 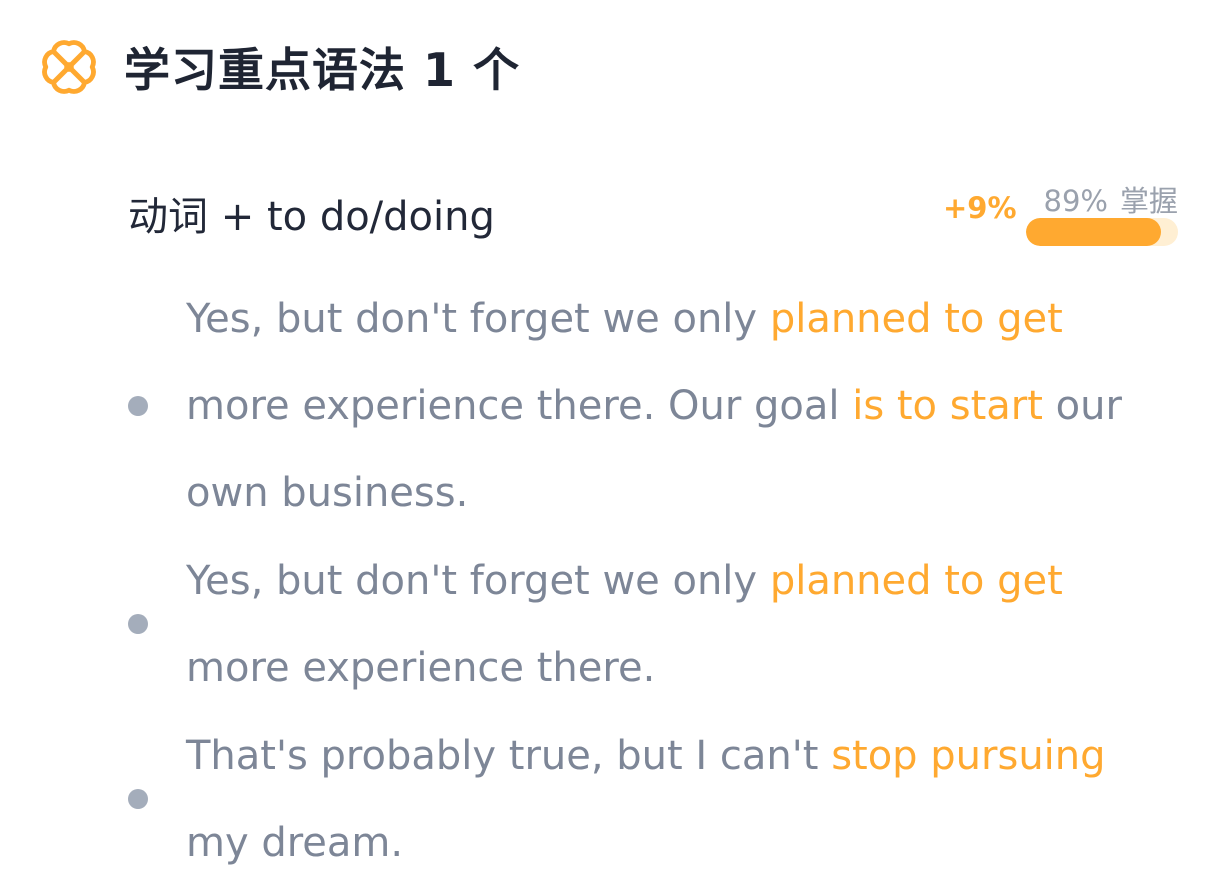 I want to click on highlighted-grammar-phrase: stop pursuing, so click(x=968, y=756).